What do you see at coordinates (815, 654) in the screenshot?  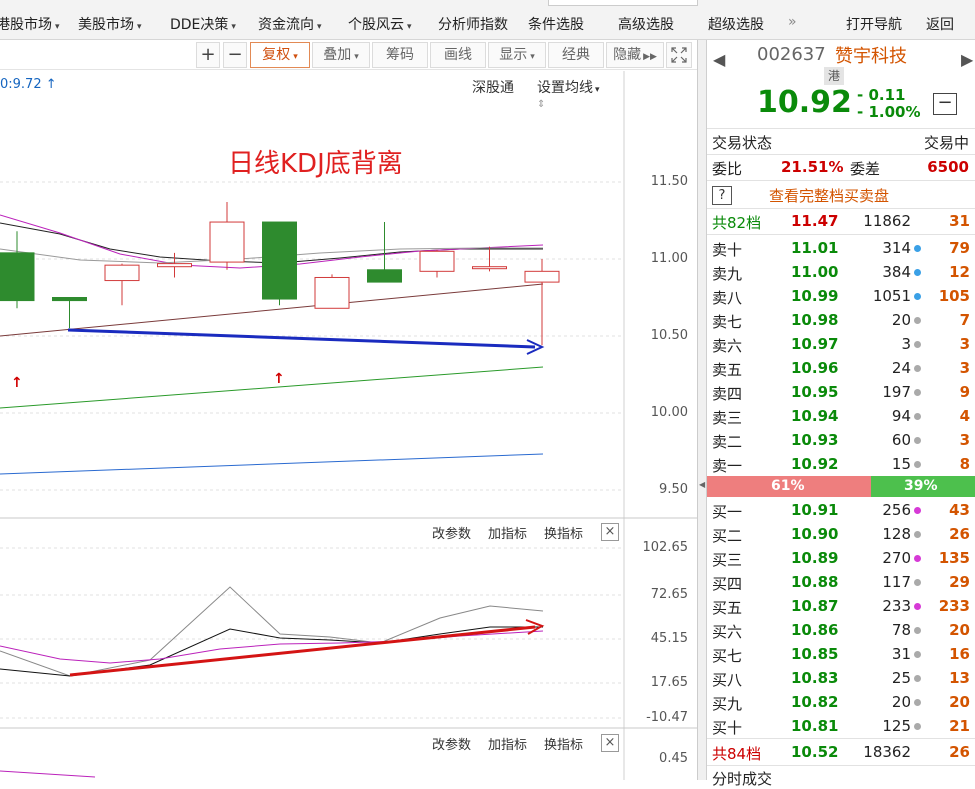 I see `bids-price: 10.85` at bounding box center [815, 654].